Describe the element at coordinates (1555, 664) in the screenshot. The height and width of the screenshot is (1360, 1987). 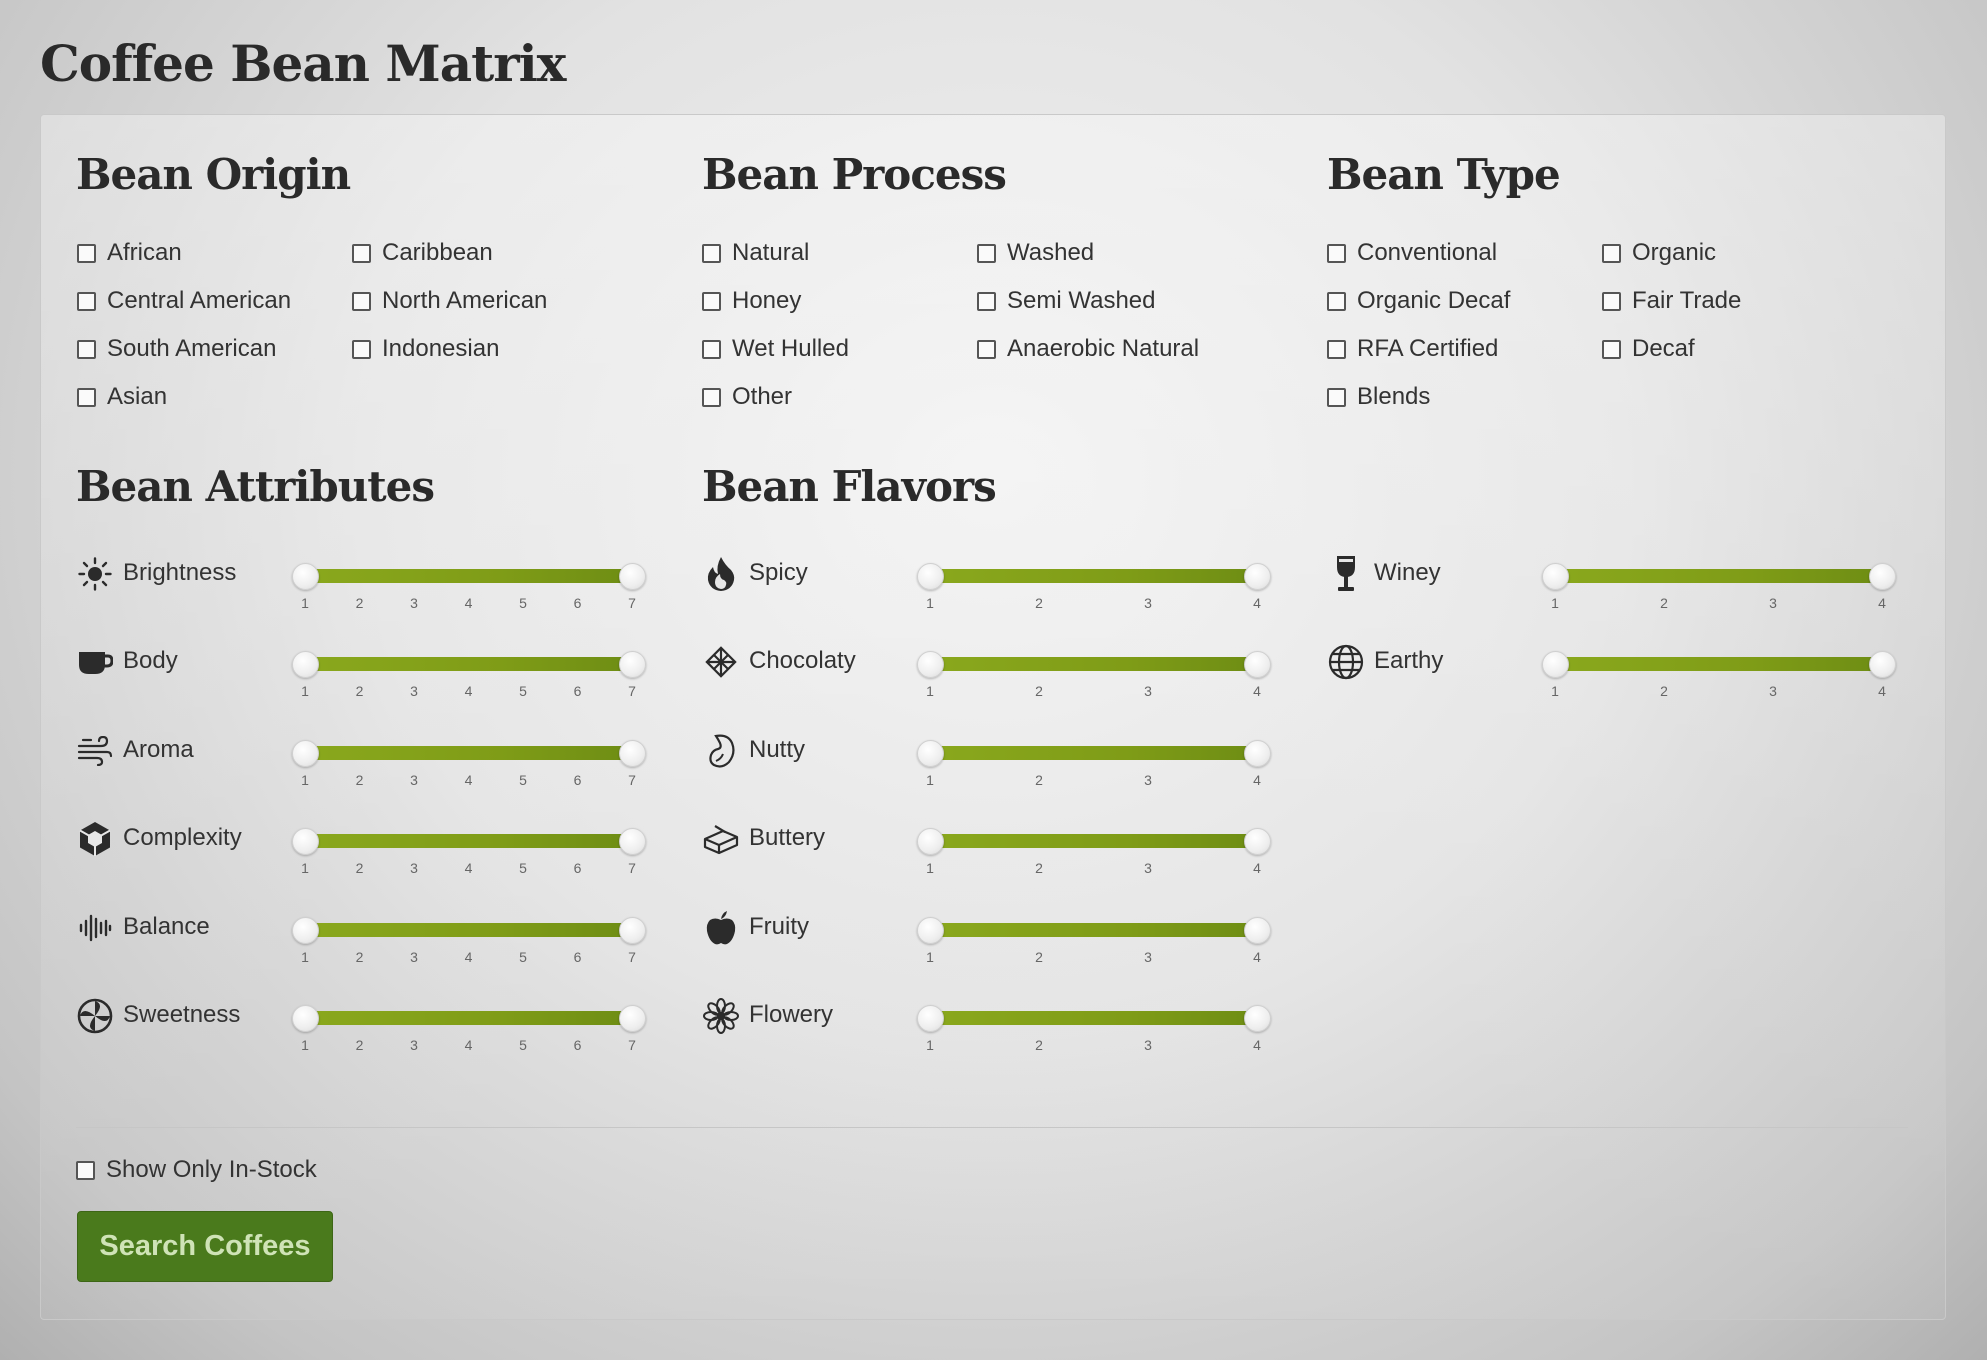
I see `slider-min-handle-earthy` at that location.